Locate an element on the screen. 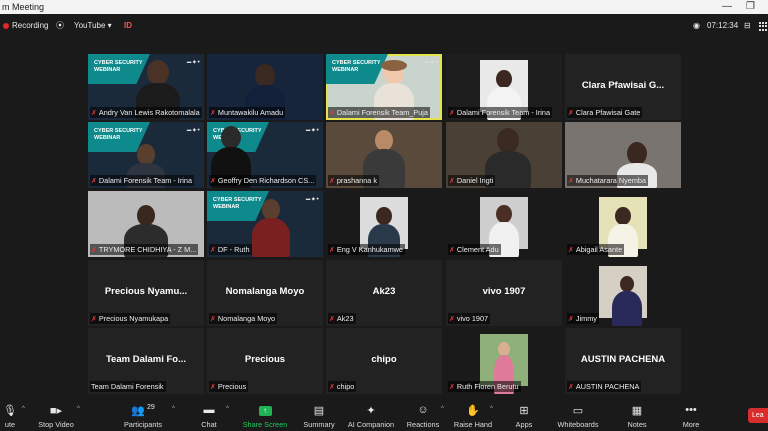 The height and width of the screenshot is (431, 768). participant-tile: Clara Pfawisai G... ✗ Clara Pfawisai Gate is located at coordinates (623, 87).